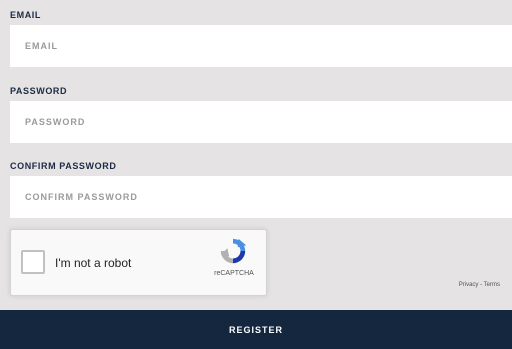  Describe the element at coordinates (138, 262) in the screenshot. I see `recaptcha-widget: I'm not a robot reCAPTCHA` at that location.